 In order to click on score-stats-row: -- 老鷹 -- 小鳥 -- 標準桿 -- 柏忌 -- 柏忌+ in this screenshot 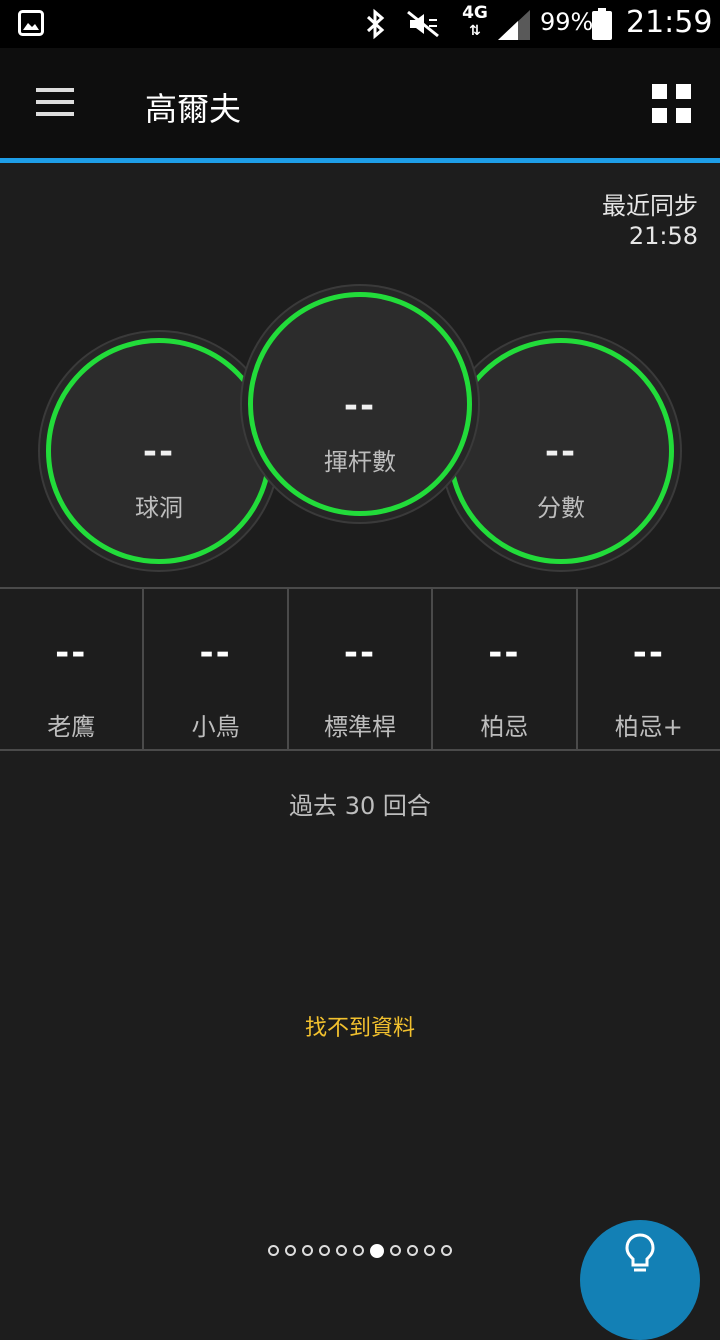, I will do `click(360, 669)`.